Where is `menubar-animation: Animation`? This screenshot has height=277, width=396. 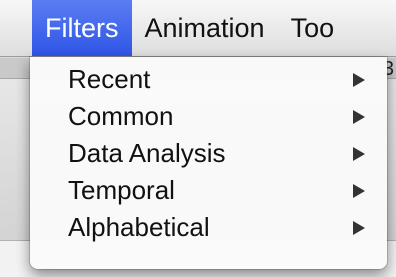 menubar-animation: Animation is located at coordinates (205, 28).